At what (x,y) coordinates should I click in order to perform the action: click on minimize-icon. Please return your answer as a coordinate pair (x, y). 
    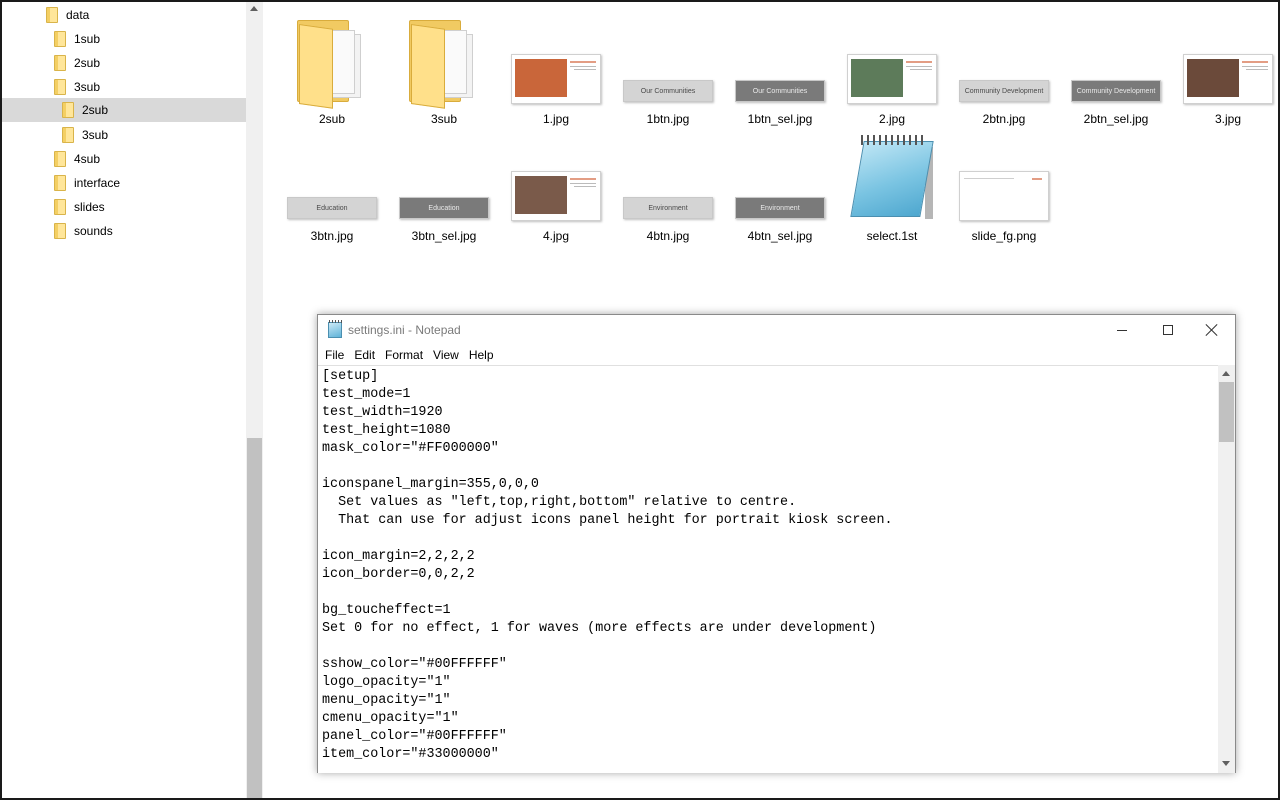
    Looking at the image, I should click on (1122, 330).